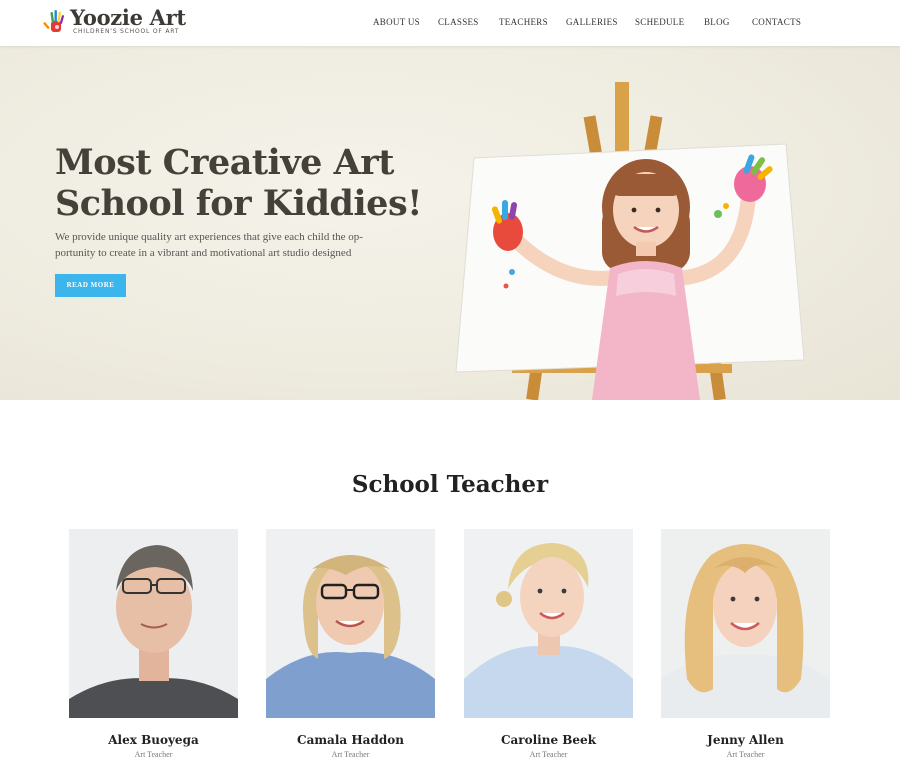 This screenshot has width=900, height=772. What do you see at coordinates (458, 22) in the screenshot?
I see `nav-classes: CLASSES` at bounding box center [458, 22].